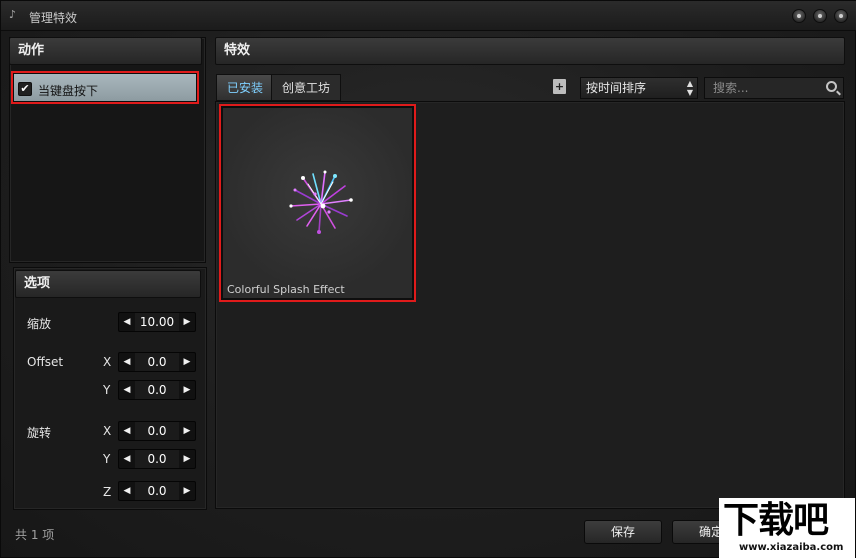 Image resolution: width=856 pixels, height=558 pixels. I want to click on rotation-x-stepper: ◀ 0.0 ▶, so click(157, 431).